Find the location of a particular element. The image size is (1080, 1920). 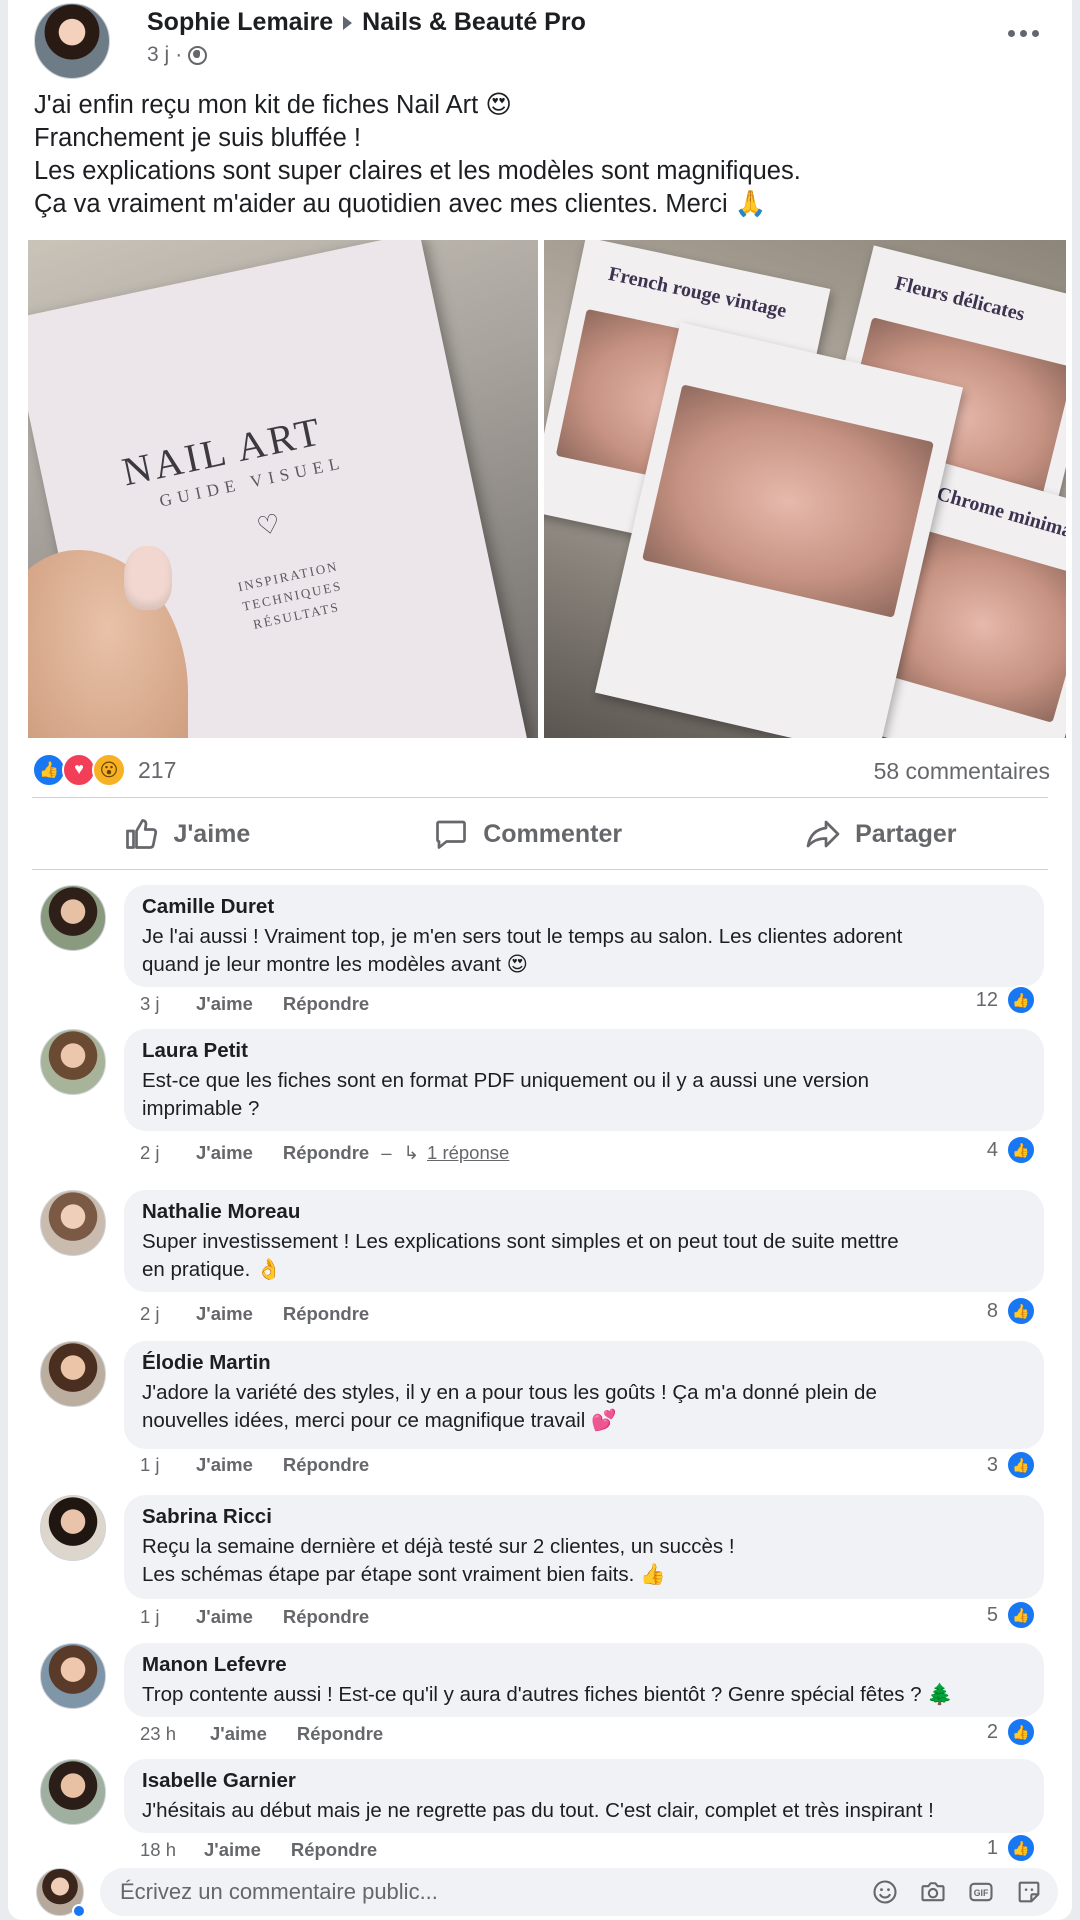

comment-composer: GIF is located at coordinates (545, 1892).